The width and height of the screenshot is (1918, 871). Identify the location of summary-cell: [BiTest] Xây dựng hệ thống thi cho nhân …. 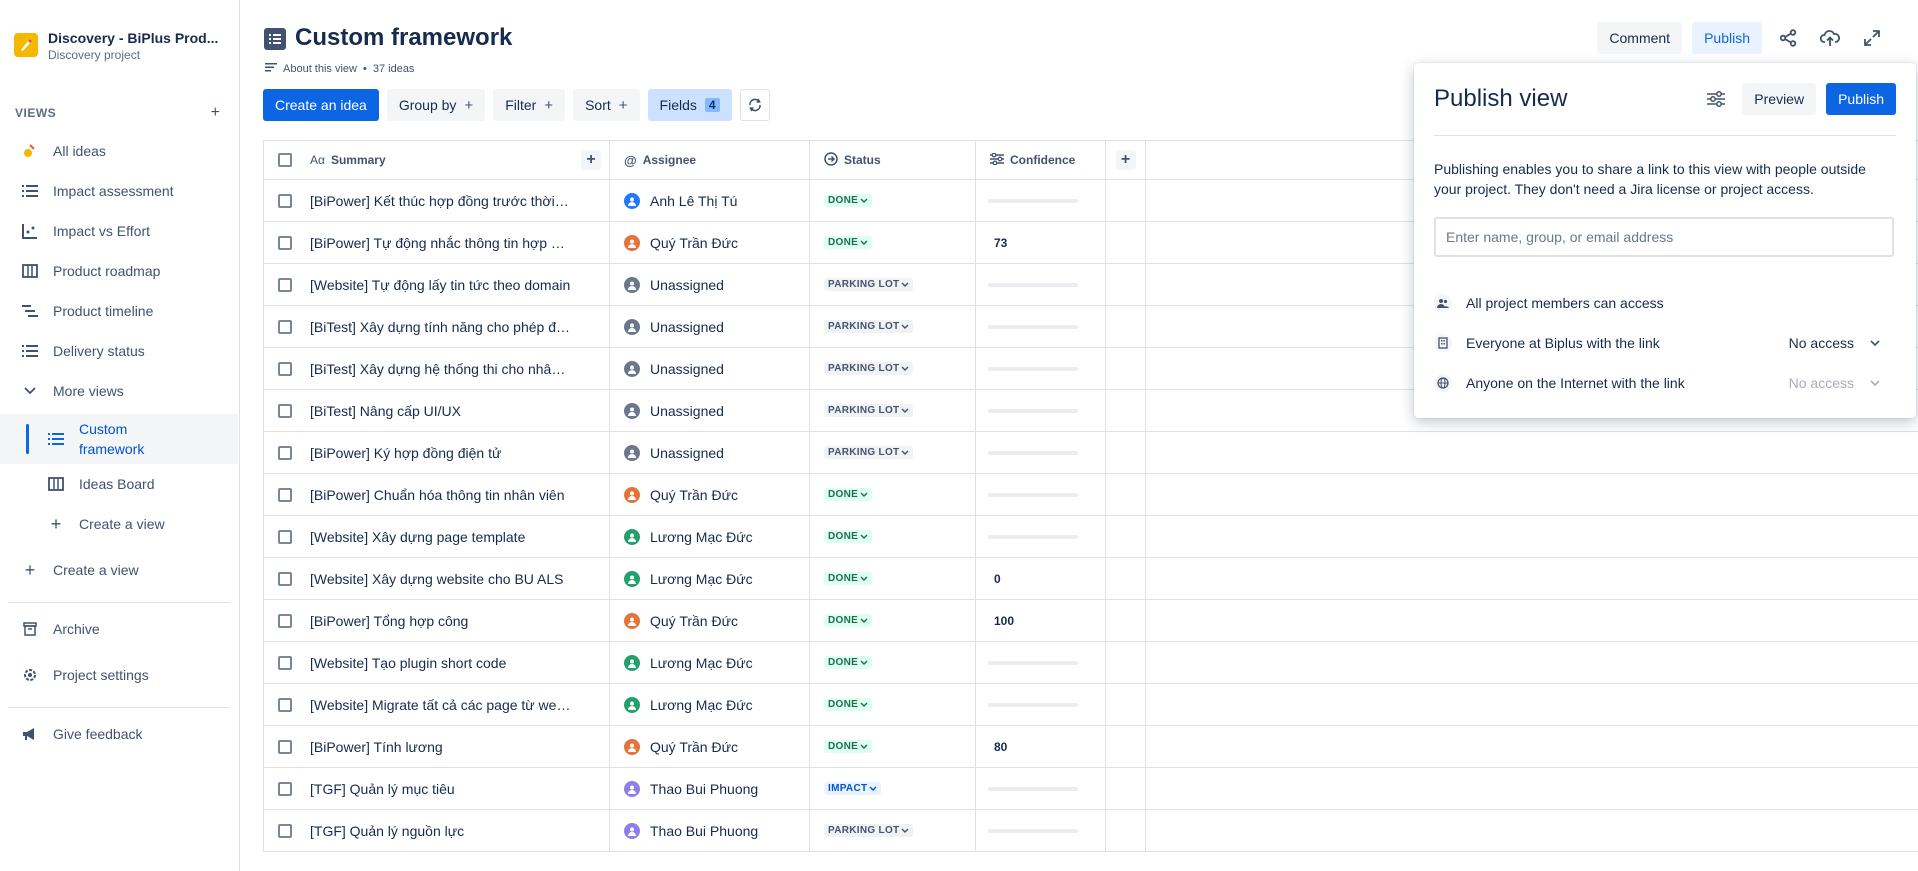
(458, 368).